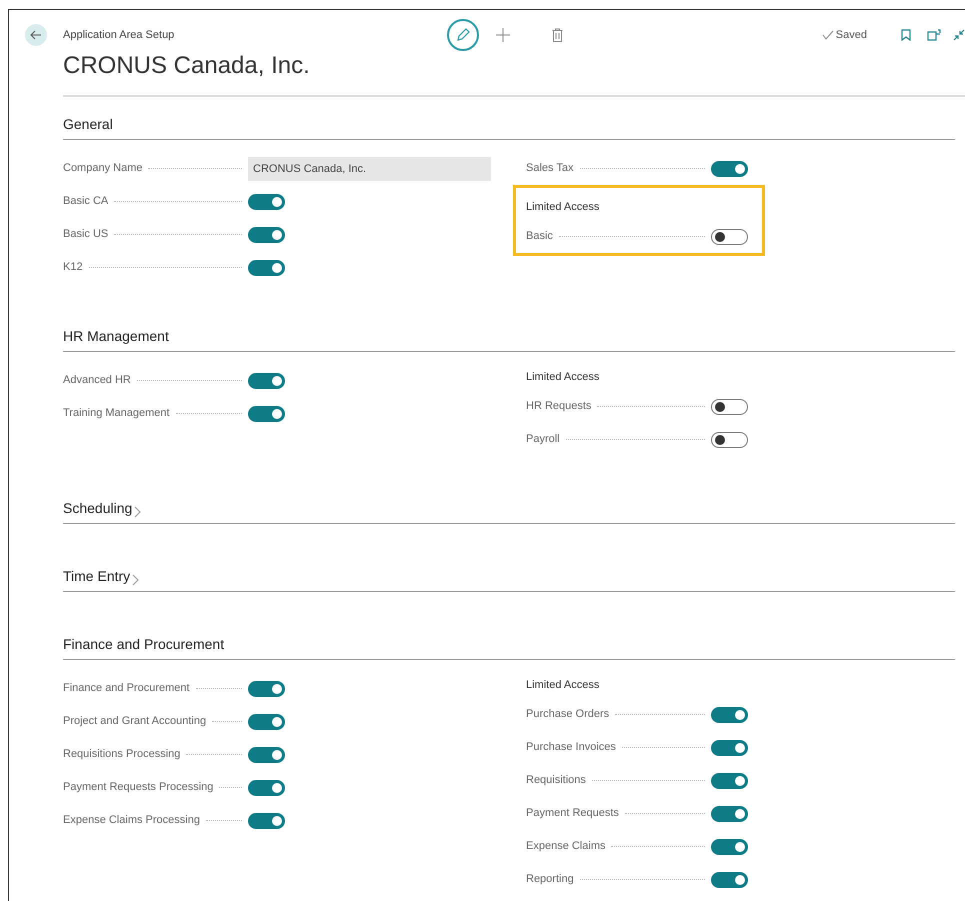 Image resolution: width=965 pixels, height=901 pixels. I want to click on field-label: Project and Grant Accounting, so click(134, 722).